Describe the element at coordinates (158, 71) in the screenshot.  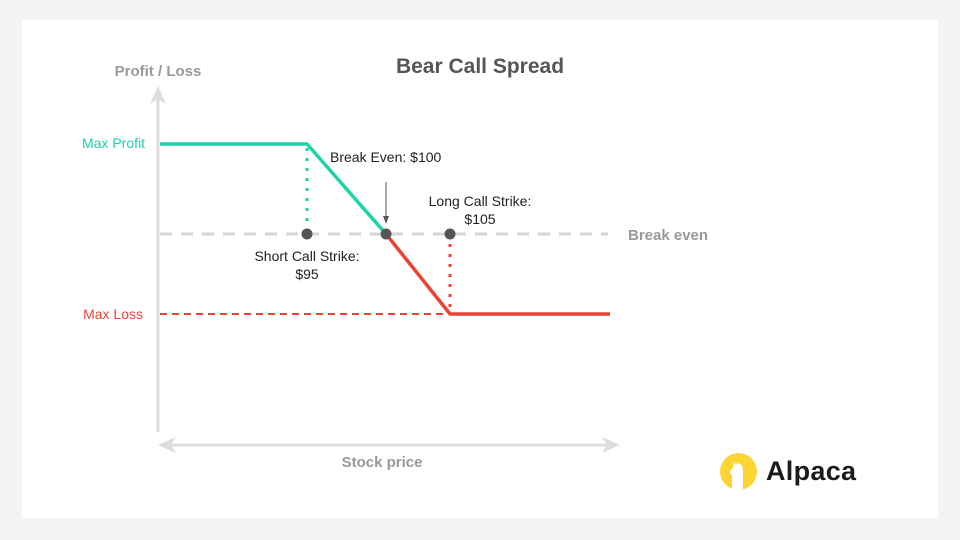
I see `y-axis-label: Profit / Loss` at that location.